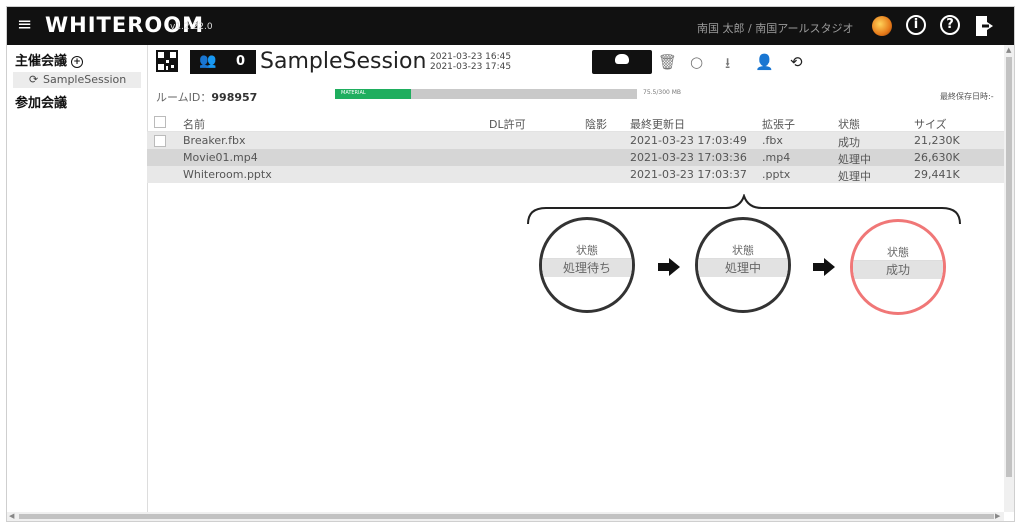 The height and width of the screenshot is (530, 1024). What do you see at coordinates (85, 79) in the screenshot?
I see `sidebar-item-label: SampleSession` at bounding box center [85, 79].